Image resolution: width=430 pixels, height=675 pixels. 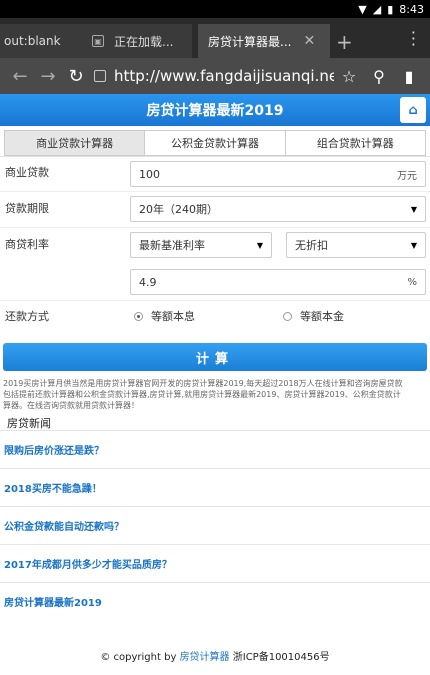 I want to click on interest-rate-label: 商贷利率, so click(x=27, y=244).